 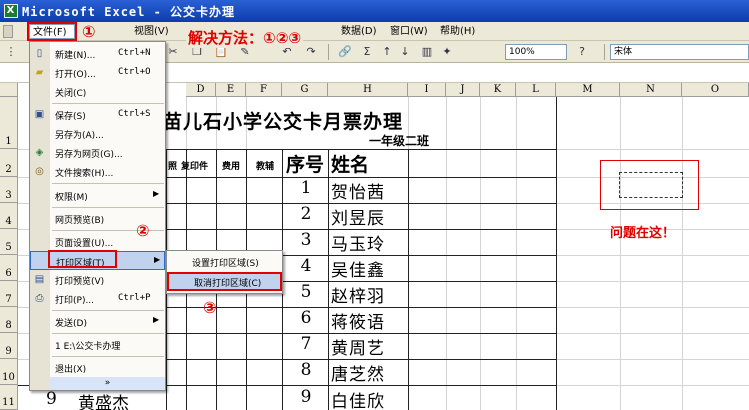 What do you see at coordinates (588, 90) in the screenshot?
I see `column-header-m: M` at bounding box center [588, 90].